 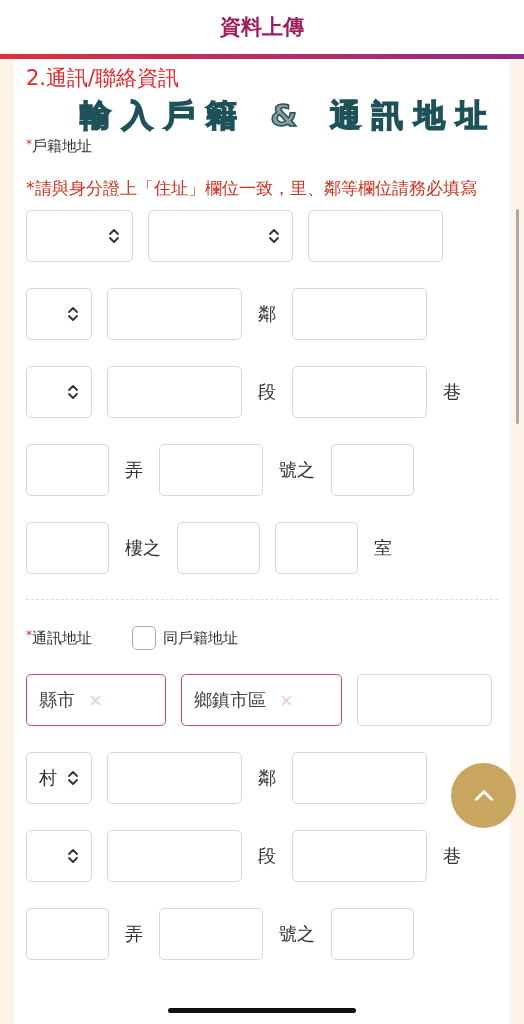 I want to click on field-label: 通訊地址, so click(x=62, y=638).